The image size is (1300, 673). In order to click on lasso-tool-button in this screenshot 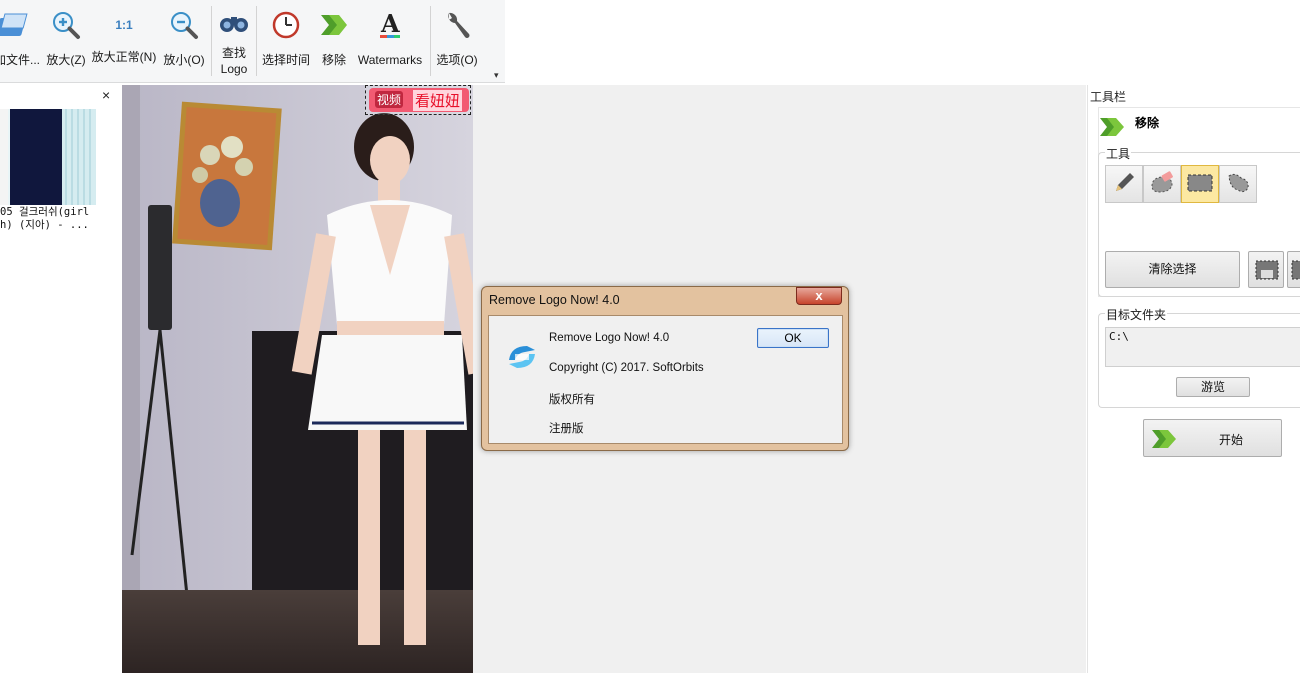, I will do `click(1238, 184)`.